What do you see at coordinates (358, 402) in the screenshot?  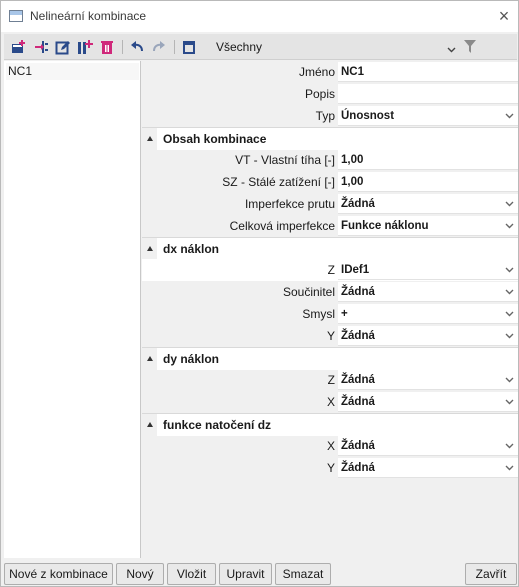 I see `dy-x-value: Žádná` at bounding box center [358, 402].